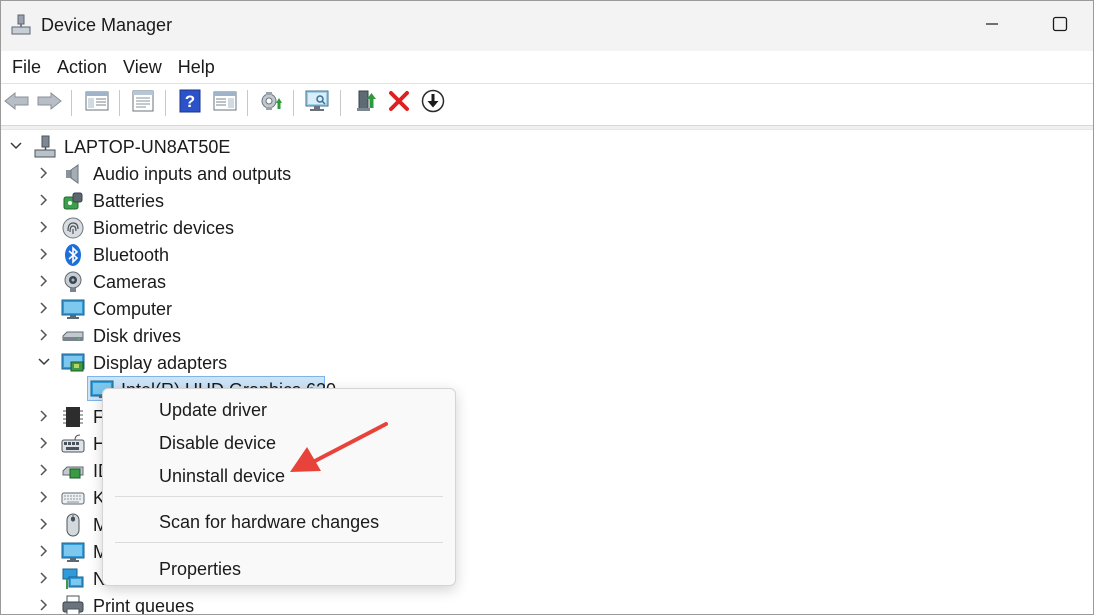  Describe the element at coordinates (129, 201) in the screenshot. I see `tree-category-label: Batteries` at that location.